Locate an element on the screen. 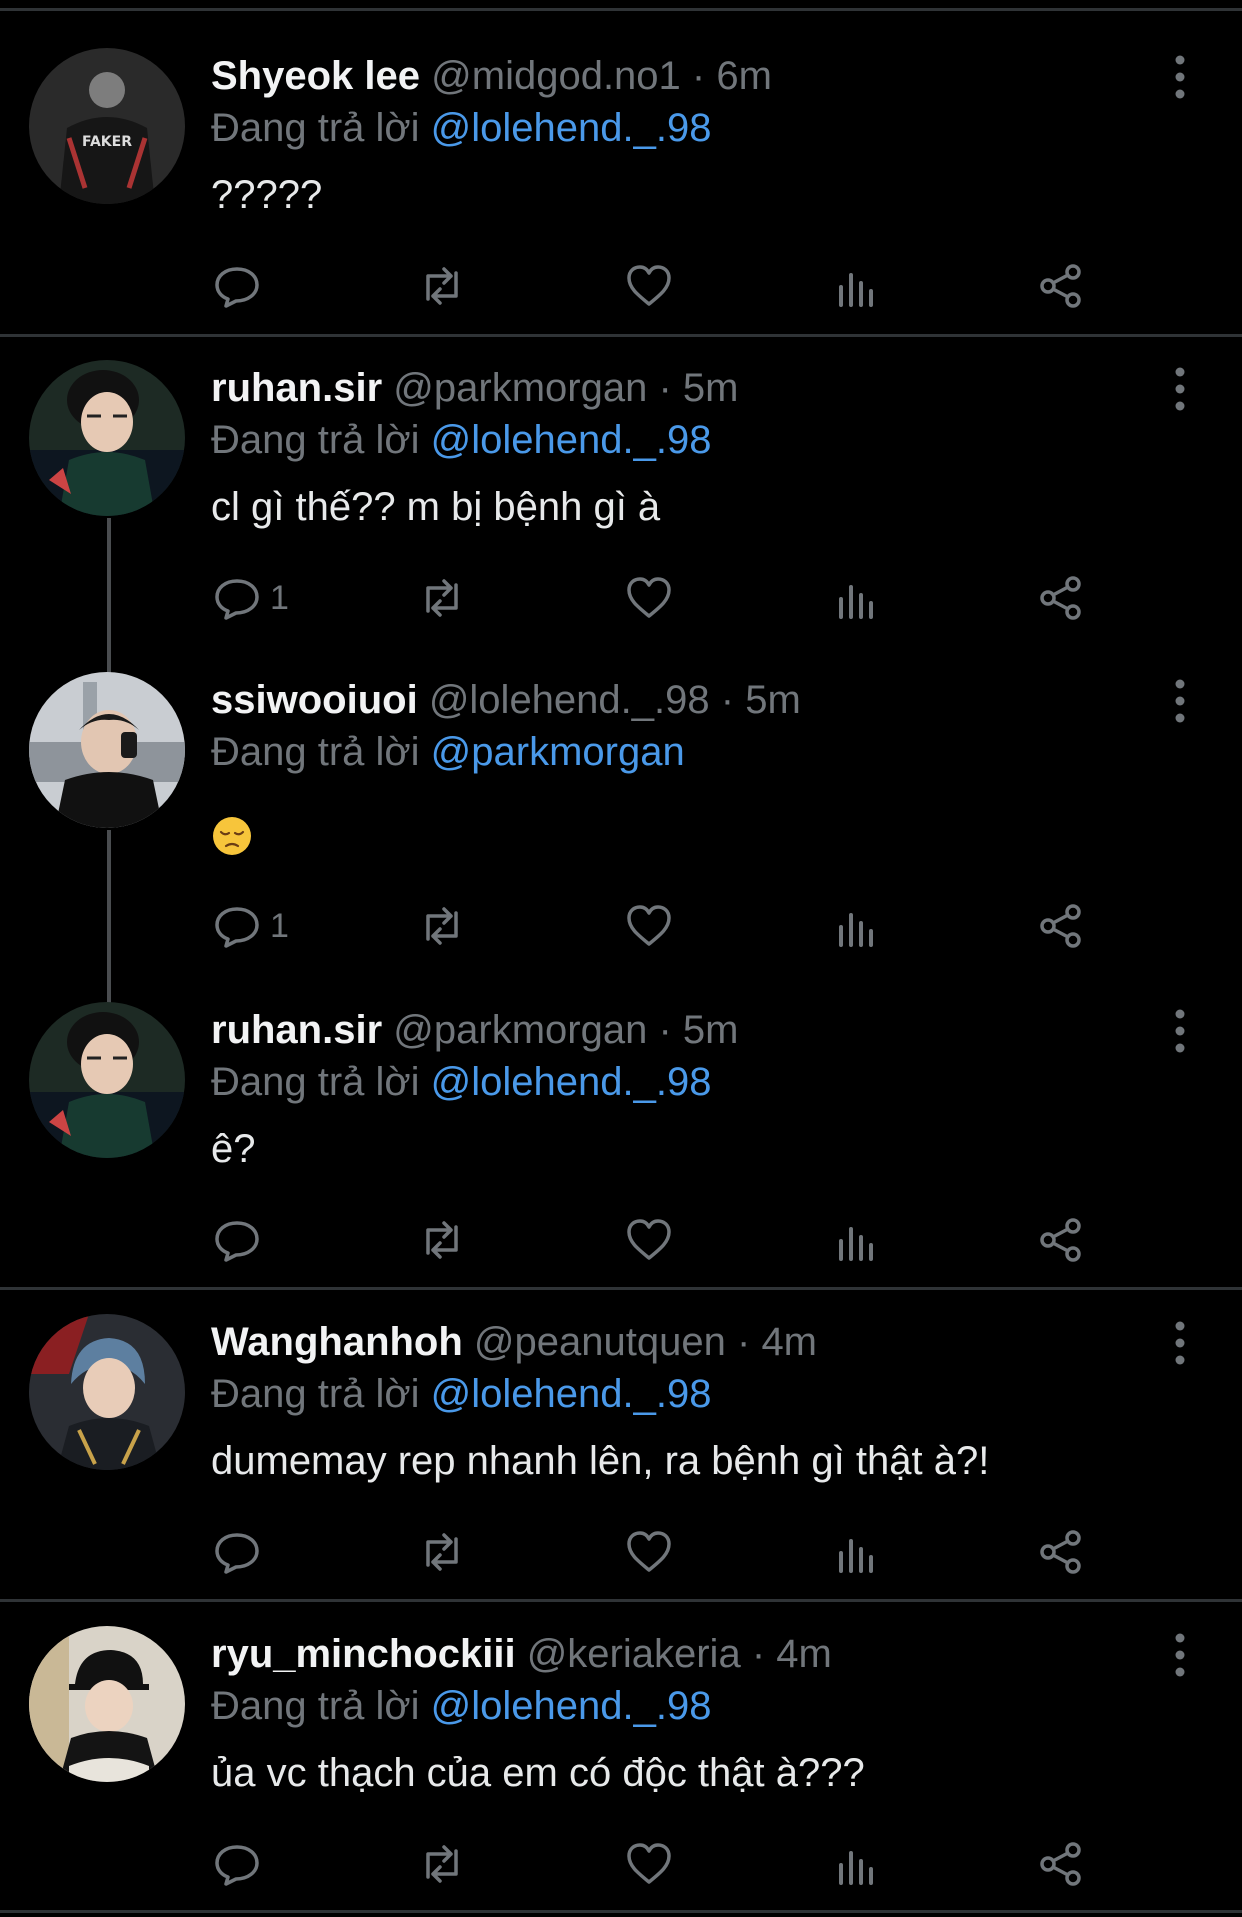 The image size is (1242, 1917). tweet-divider is located at coordinates (621, 1288).